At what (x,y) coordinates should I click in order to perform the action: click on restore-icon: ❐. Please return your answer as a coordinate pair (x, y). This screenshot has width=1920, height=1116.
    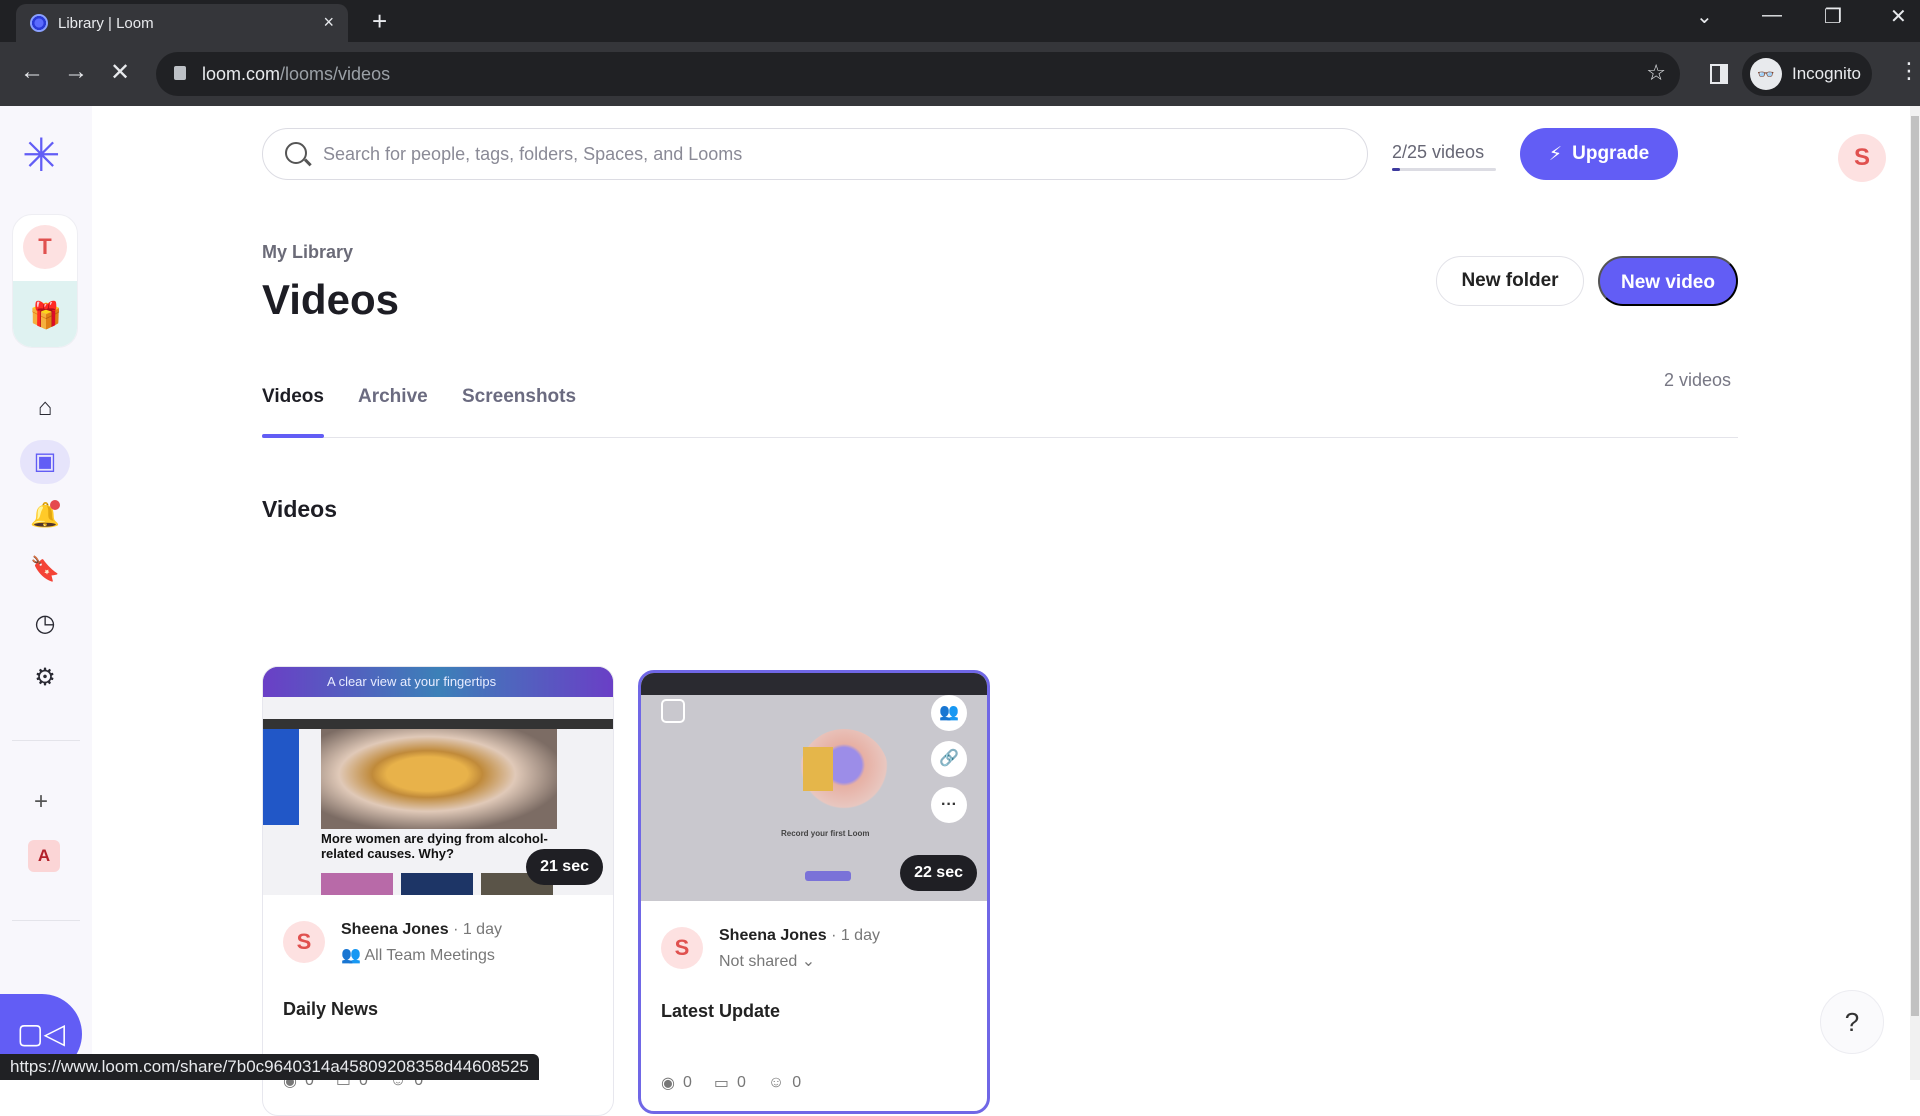
    Looking at the image, I should click on (1833, 16).